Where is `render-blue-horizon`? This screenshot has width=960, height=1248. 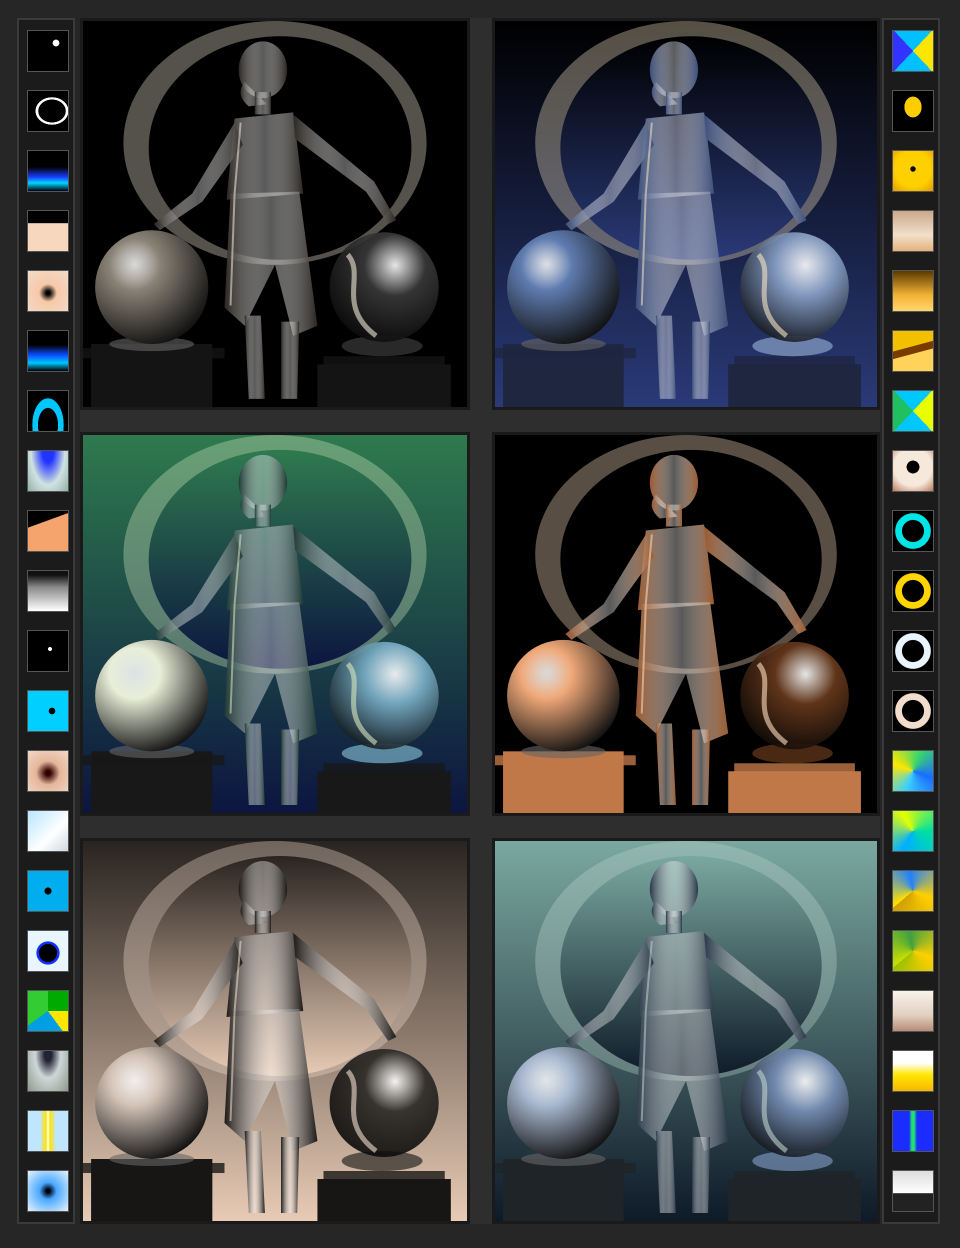 render-blue-horizon is located at coordinates (686, 214).